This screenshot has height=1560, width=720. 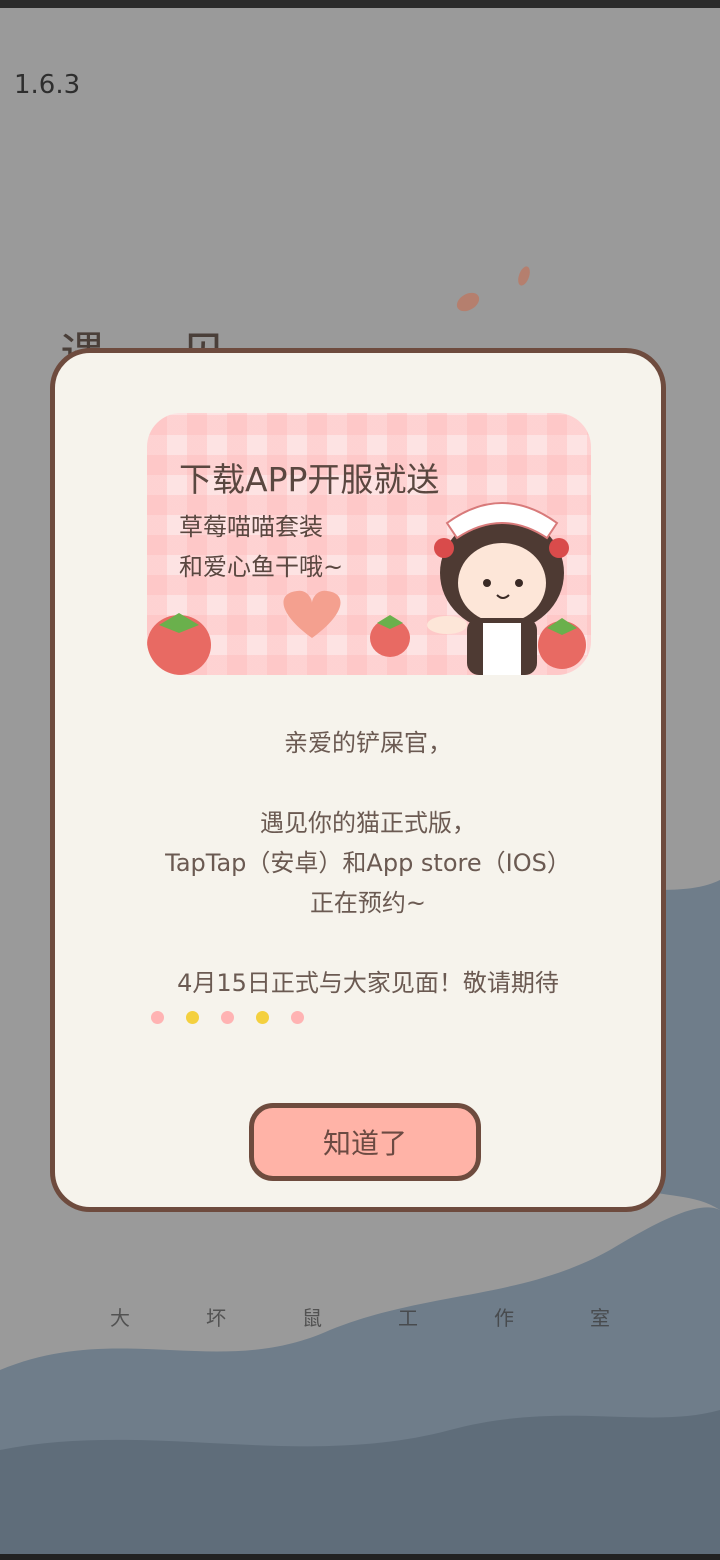 What do you see at coordinates (312, 614) in the screenshot?
I see `heart-icon` at bounding box center [312, 614].